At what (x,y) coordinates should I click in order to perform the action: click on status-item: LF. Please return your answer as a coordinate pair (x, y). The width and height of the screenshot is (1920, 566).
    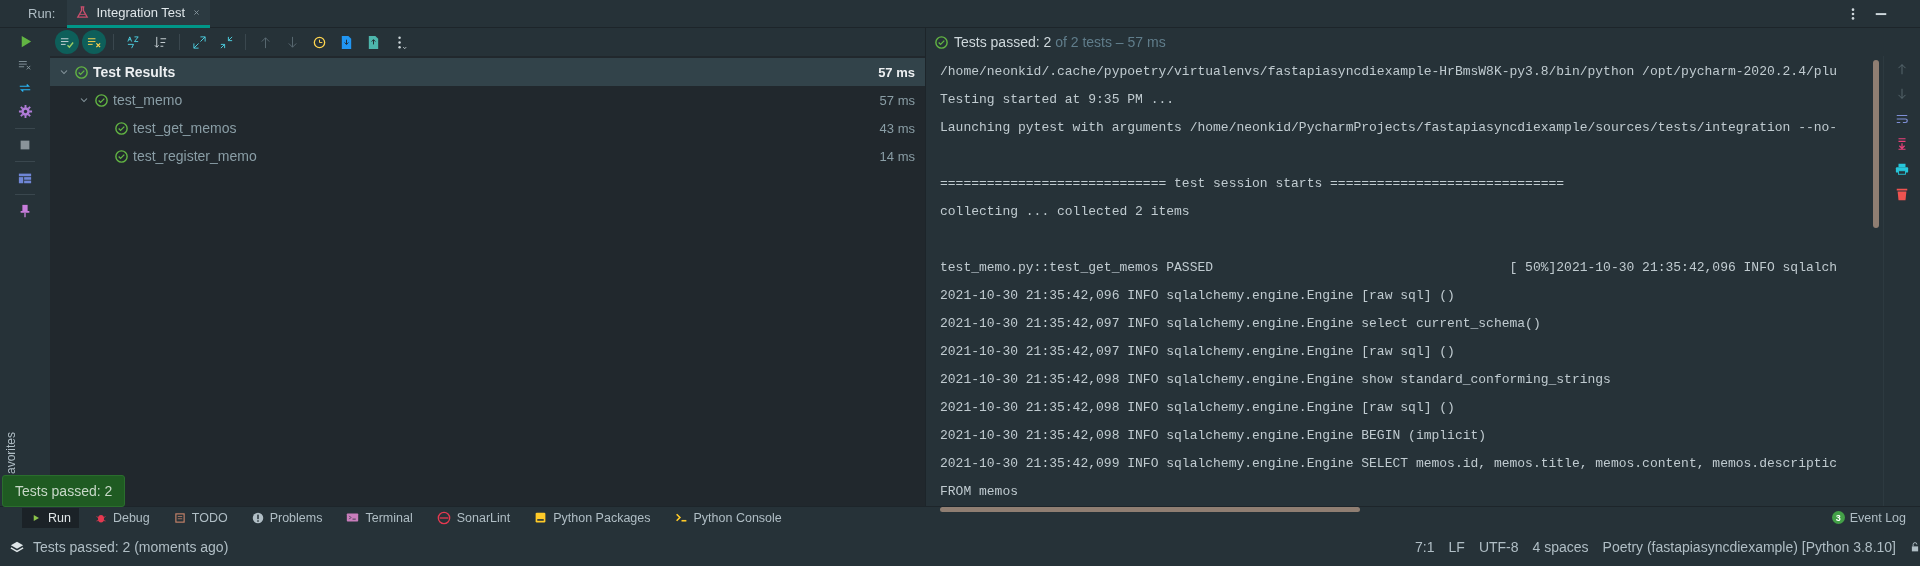
    Looking at the image, I should click on (1456, 547).